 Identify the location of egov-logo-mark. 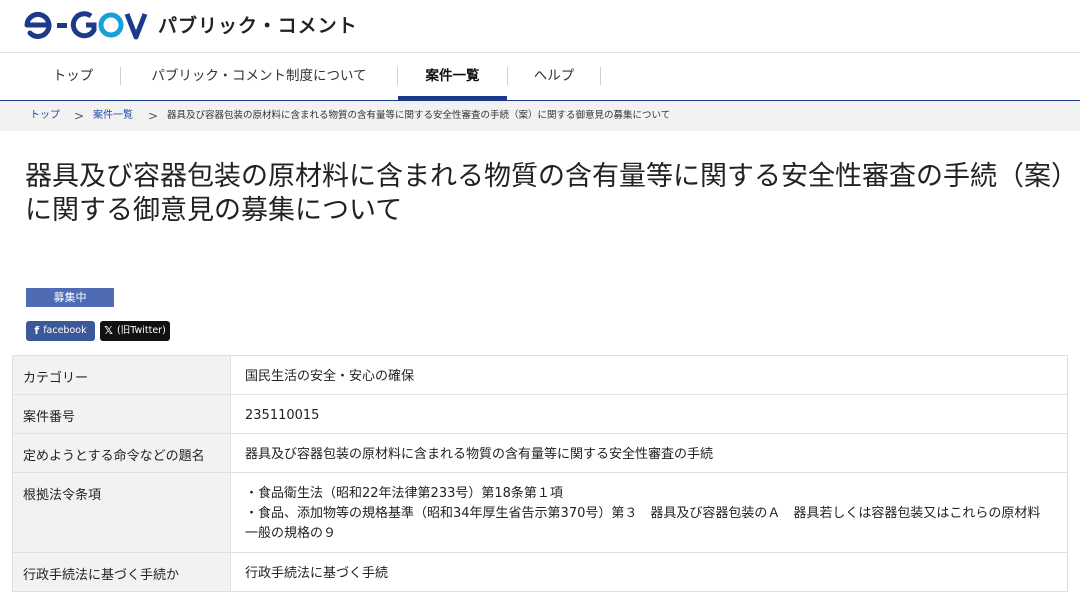
(86, 25).